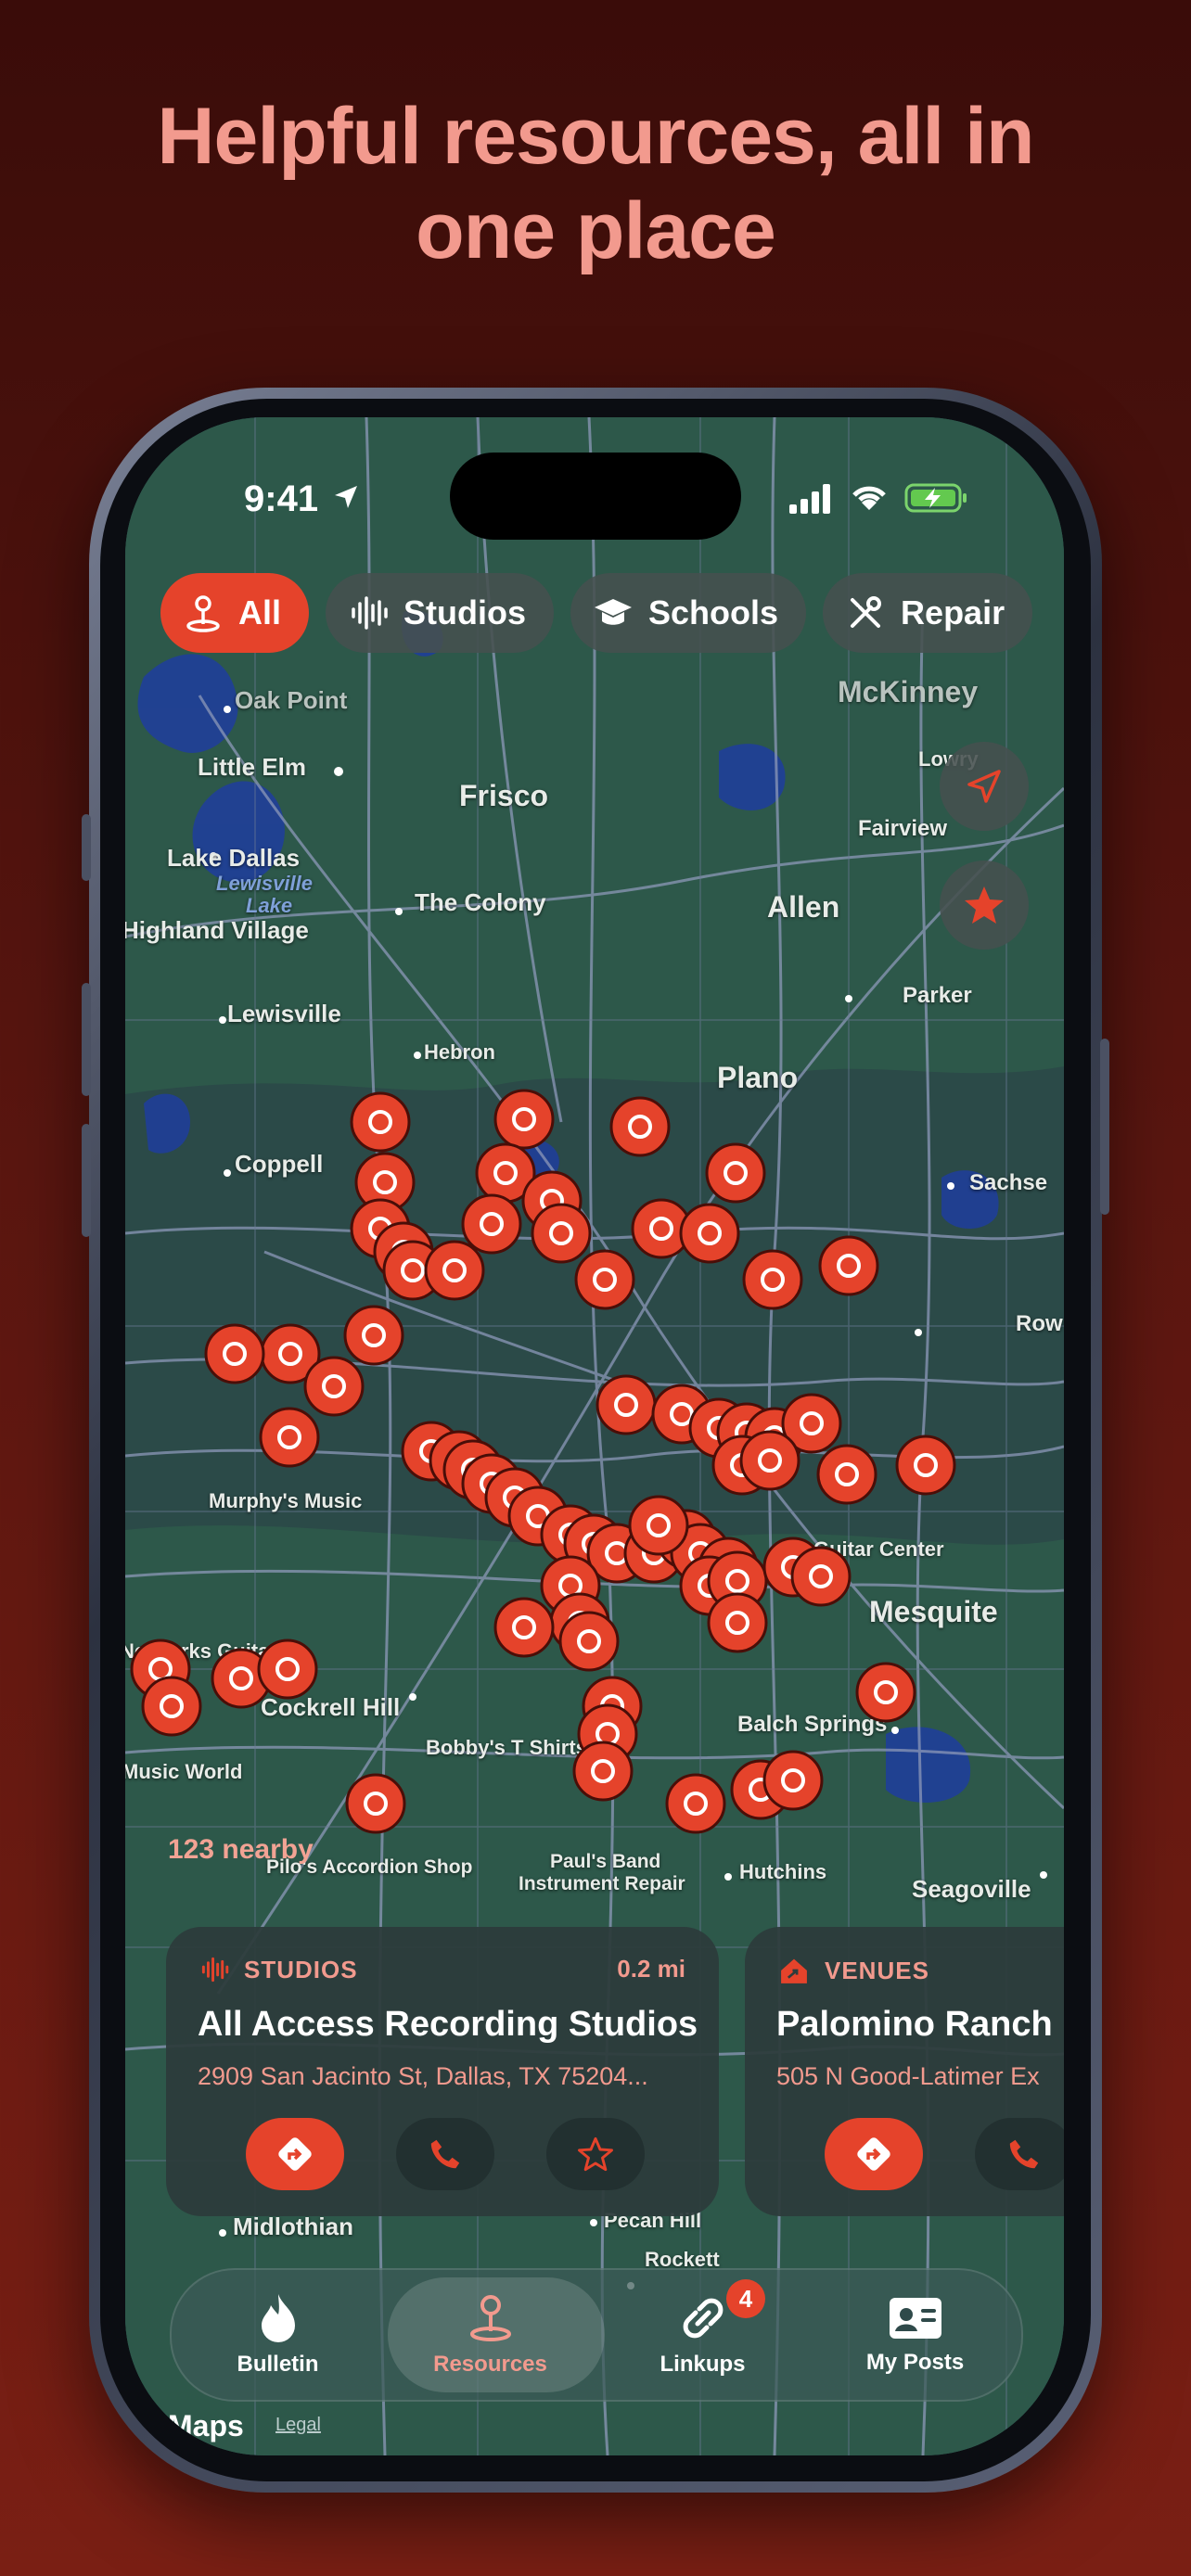  What do you see at coordinates (903, 829) in the screenshot?
I see `map-place-label: Fairview` at bounding box center [903, 829].